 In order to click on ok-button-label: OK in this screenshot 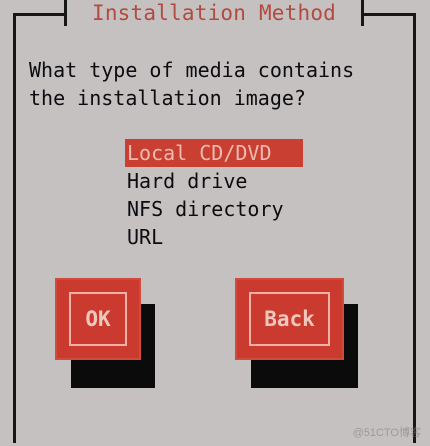, I will do `click(98, 319)`.